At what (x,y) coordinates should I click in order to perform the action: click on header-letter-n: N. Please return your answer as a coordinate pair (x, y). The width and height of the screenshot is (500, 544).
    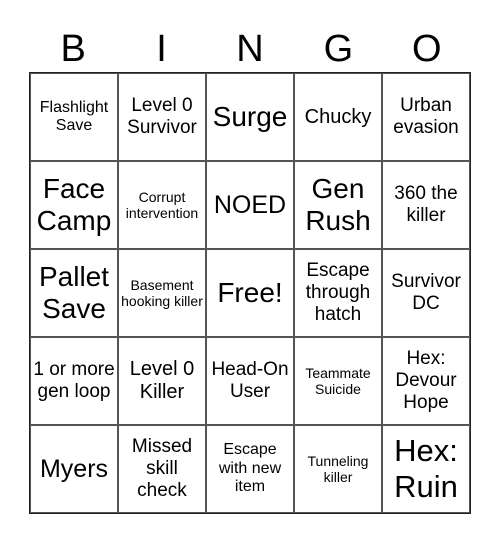
    Looking at the image, I should click on (250, 49).